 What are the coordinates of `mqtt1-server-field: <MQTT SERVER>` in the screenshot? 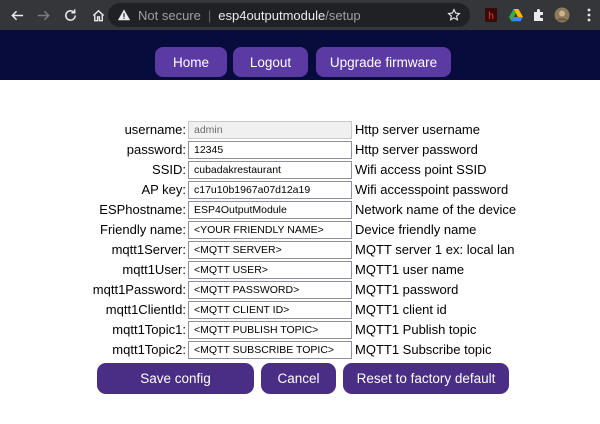 It's located at (270, 250).